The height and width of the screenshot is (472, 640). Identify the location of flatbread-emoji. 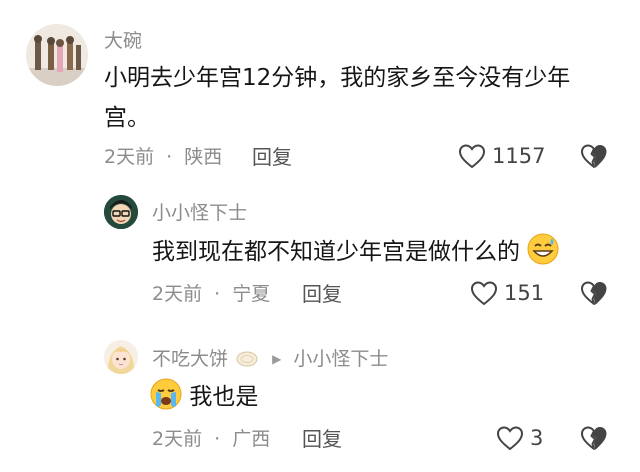
(247, 362).